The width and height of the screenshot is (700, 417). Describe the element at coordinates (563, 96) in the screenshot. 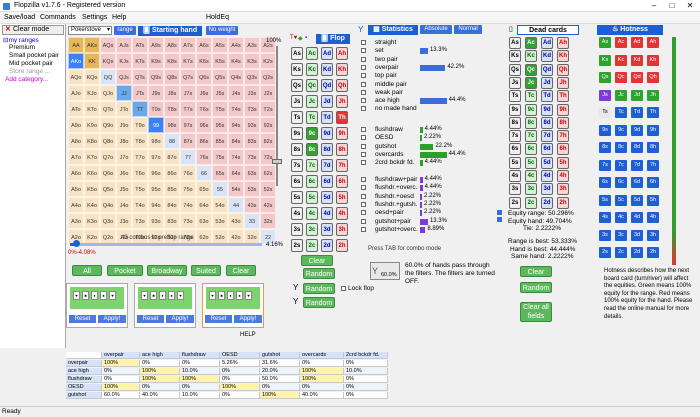

I see `dead-card-Th: Th` at that location.